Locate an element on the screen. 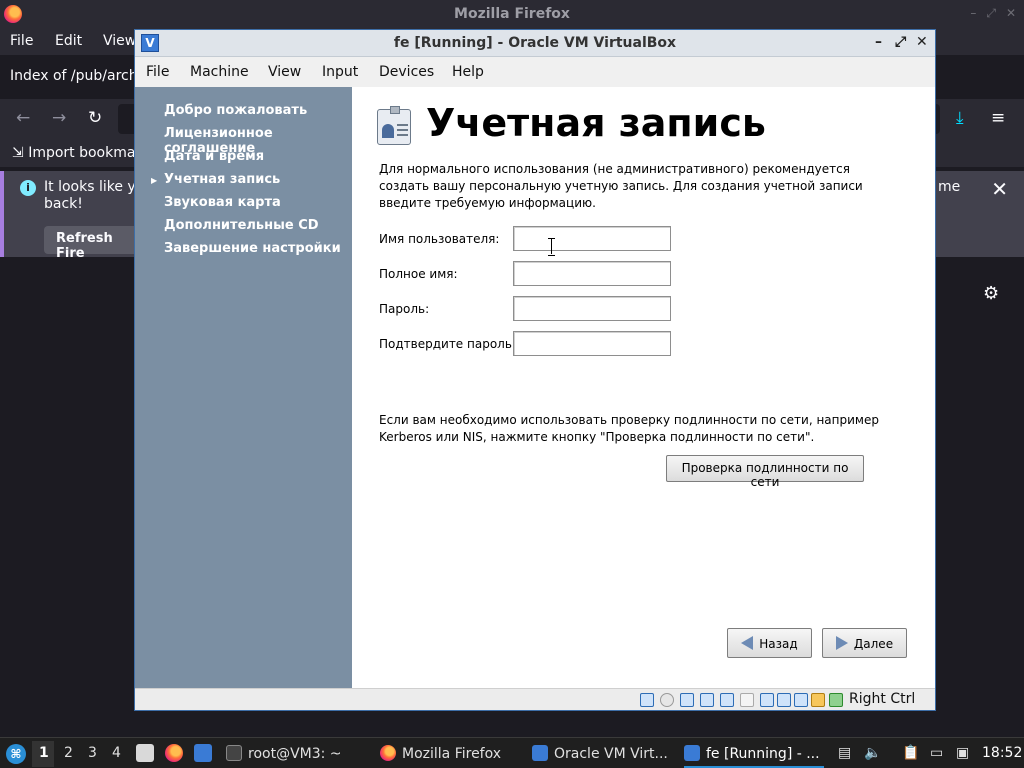 This screenshot has width=1024, height=768. confirm-password-field is located at coordinates (592, 343).